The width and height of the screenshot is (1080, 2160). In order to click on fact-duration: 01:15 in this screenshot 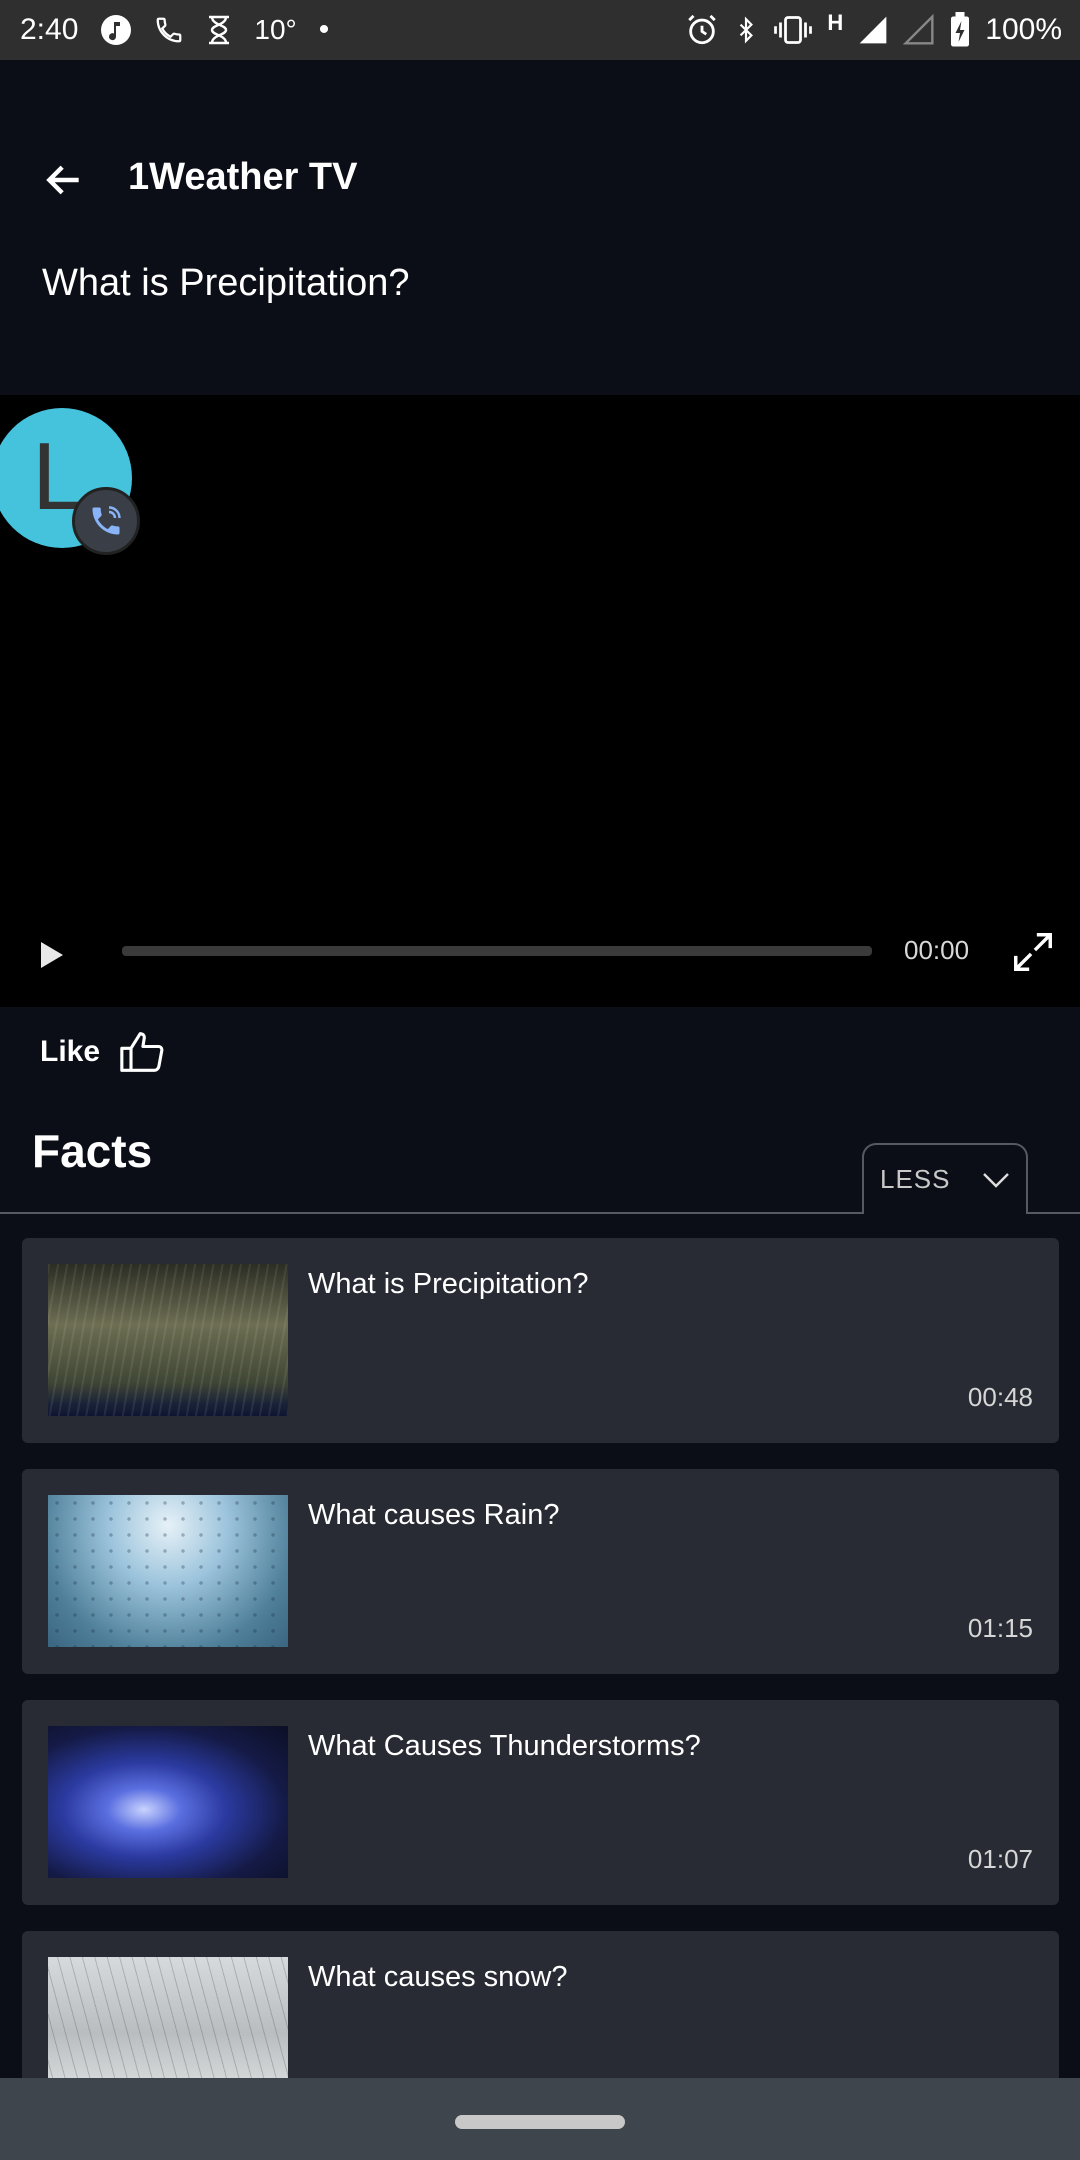, I will do `click(1000, 1628)`.